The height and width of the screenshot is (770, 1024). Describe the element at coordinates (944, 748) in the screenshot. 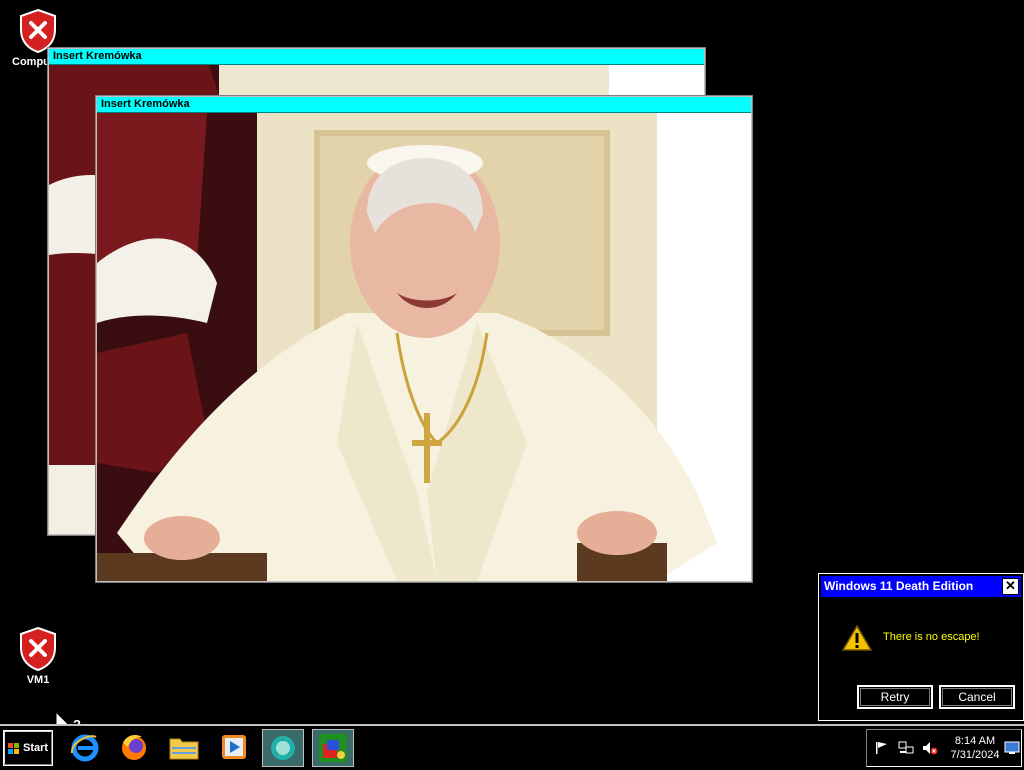

I see `system-tray: 8:14 AM 7/31/2024` at that location.